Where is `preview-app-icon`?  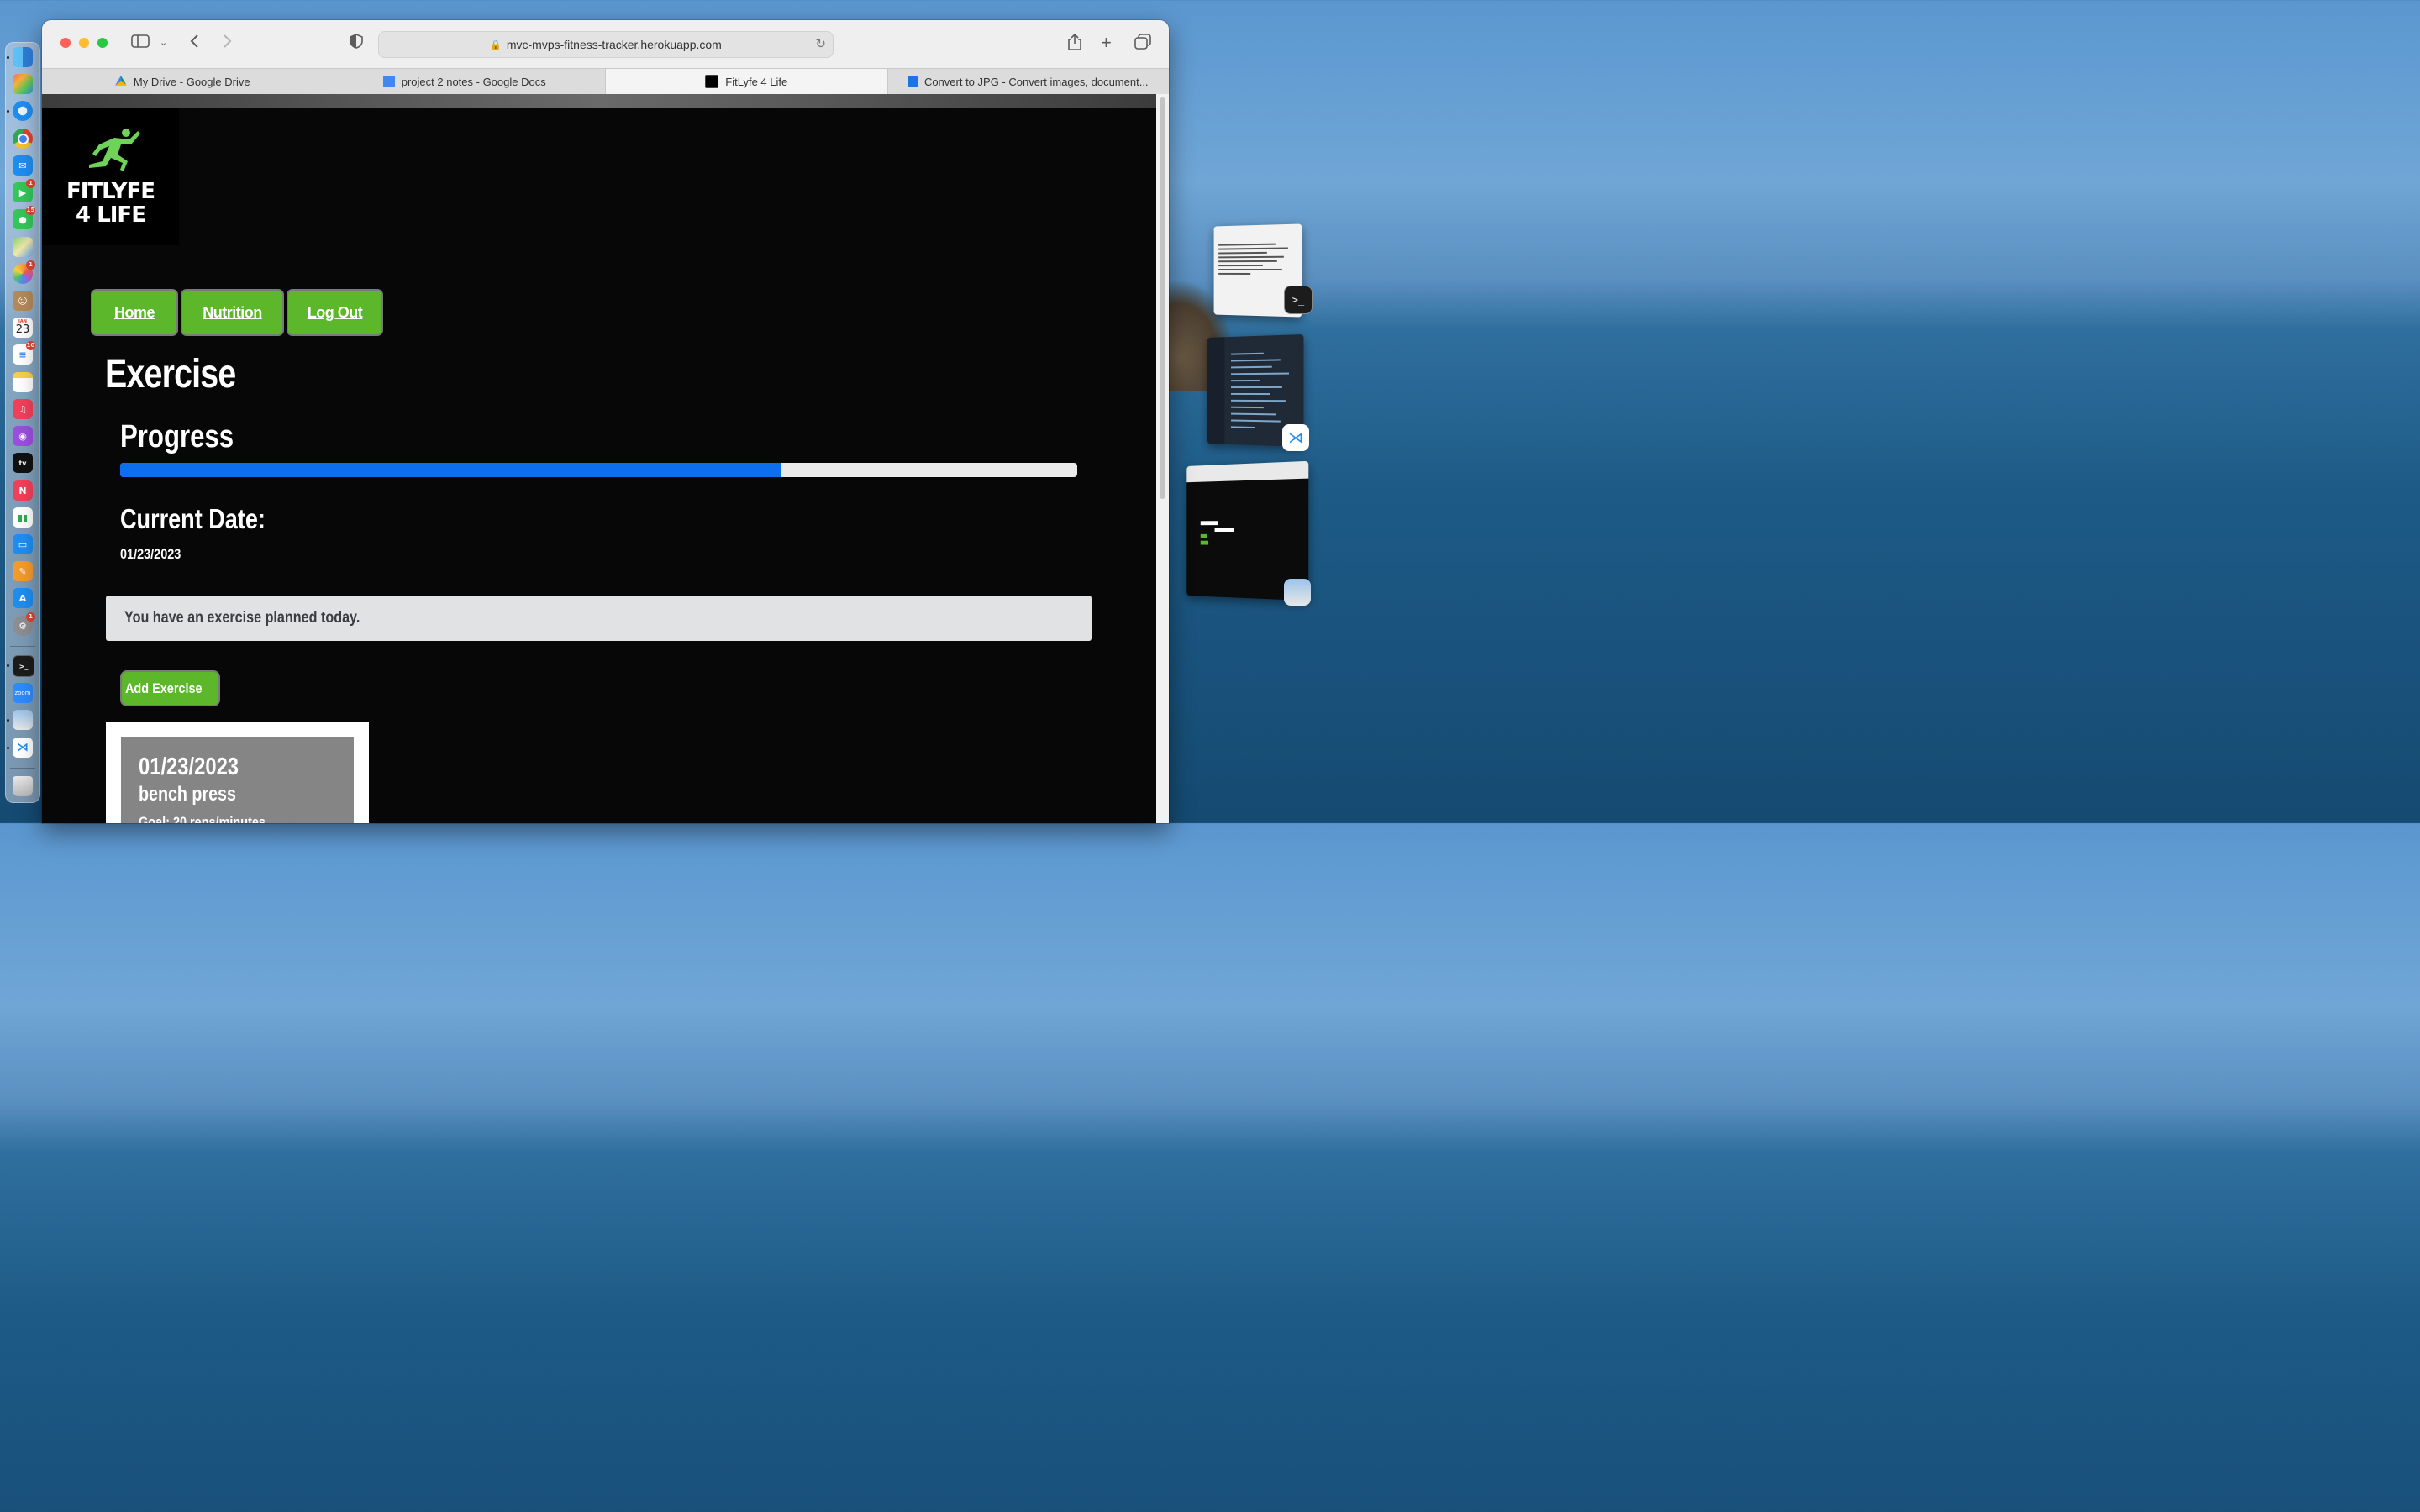
preview-app-icon is located at coordinates (1297, 592).